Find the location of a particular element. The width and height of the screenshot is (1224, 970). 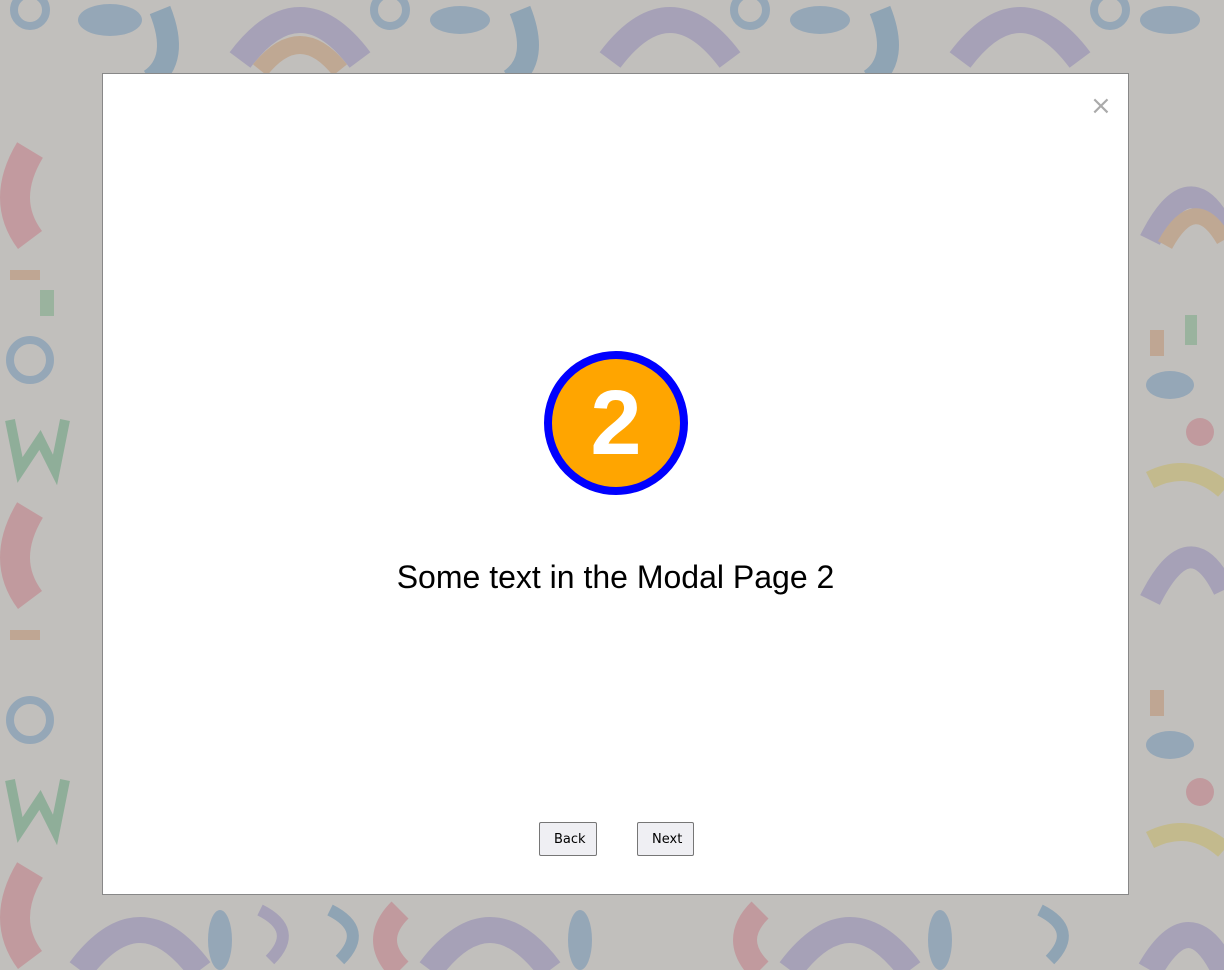

back-button: Back is located at coordinates (568, 839).